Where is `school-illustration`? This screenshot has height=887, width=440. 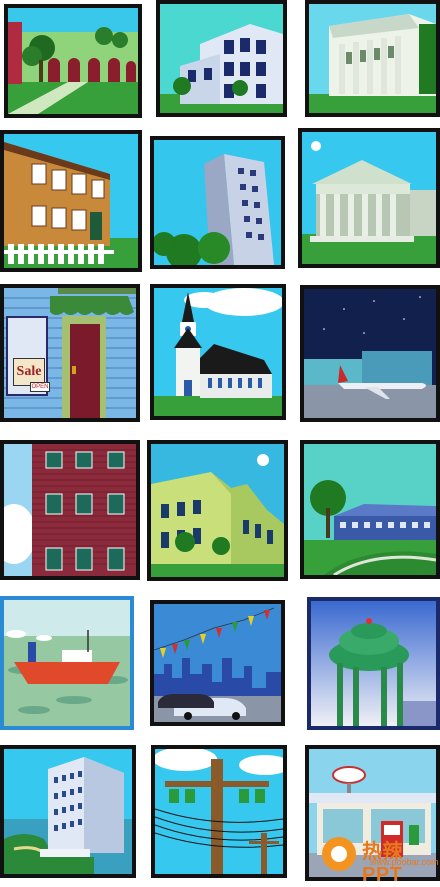 school-illustration is located at coordinates (217, 510).